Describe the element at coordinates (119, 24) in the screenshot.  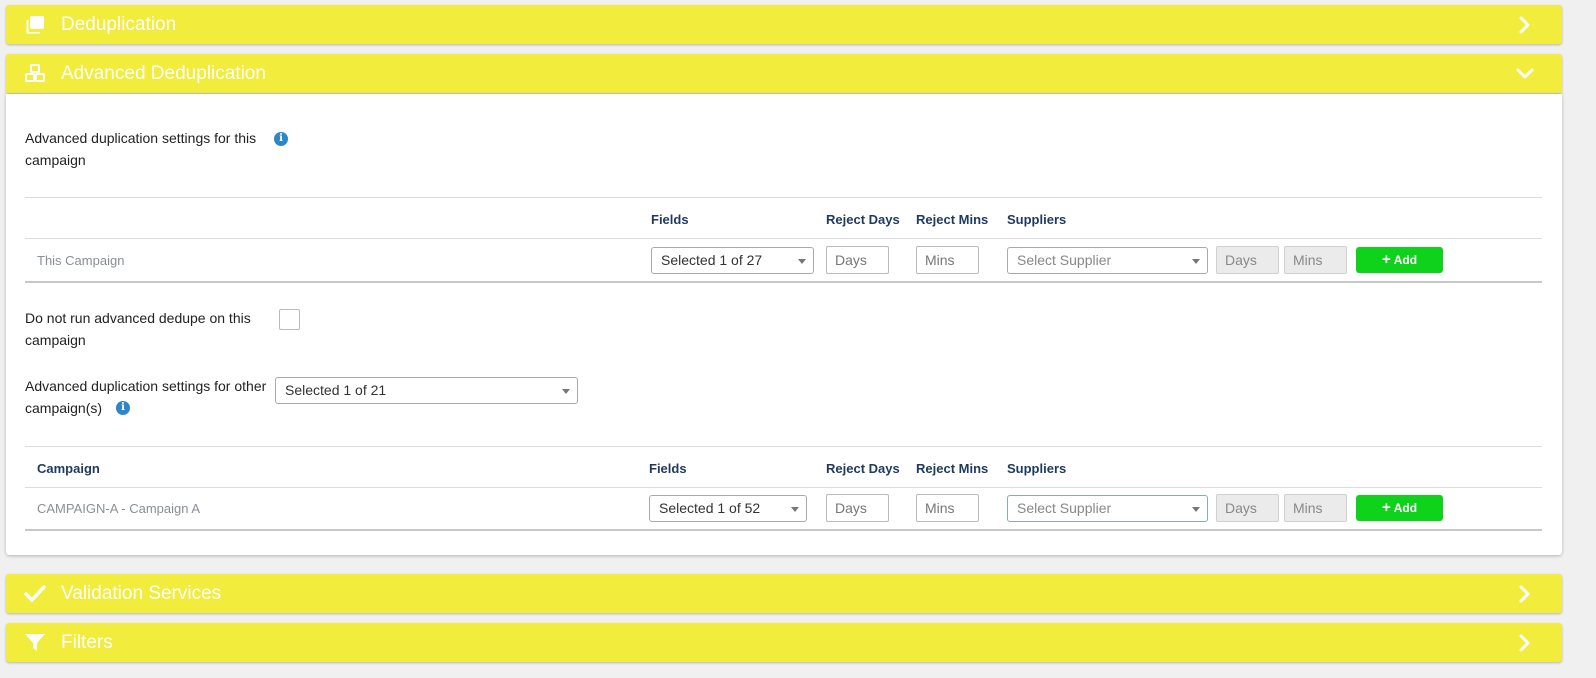
I see `deduplication-title: Deduplication` at that location.